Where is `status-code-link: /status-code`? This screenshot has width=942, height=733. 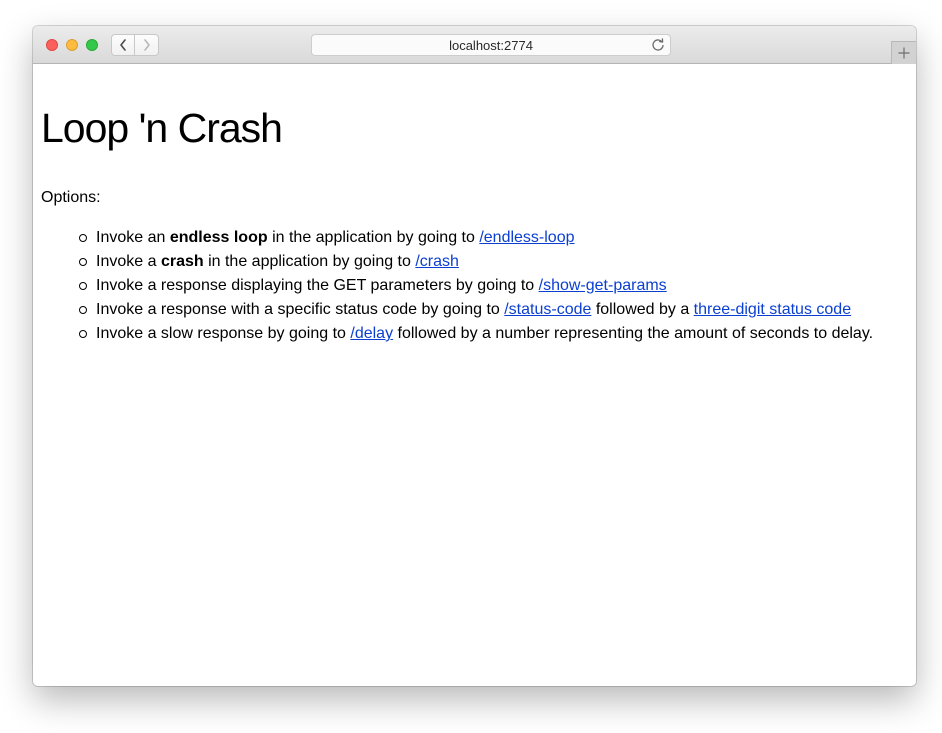
status-code-link: /status-code is located at coordinates (547, 309).